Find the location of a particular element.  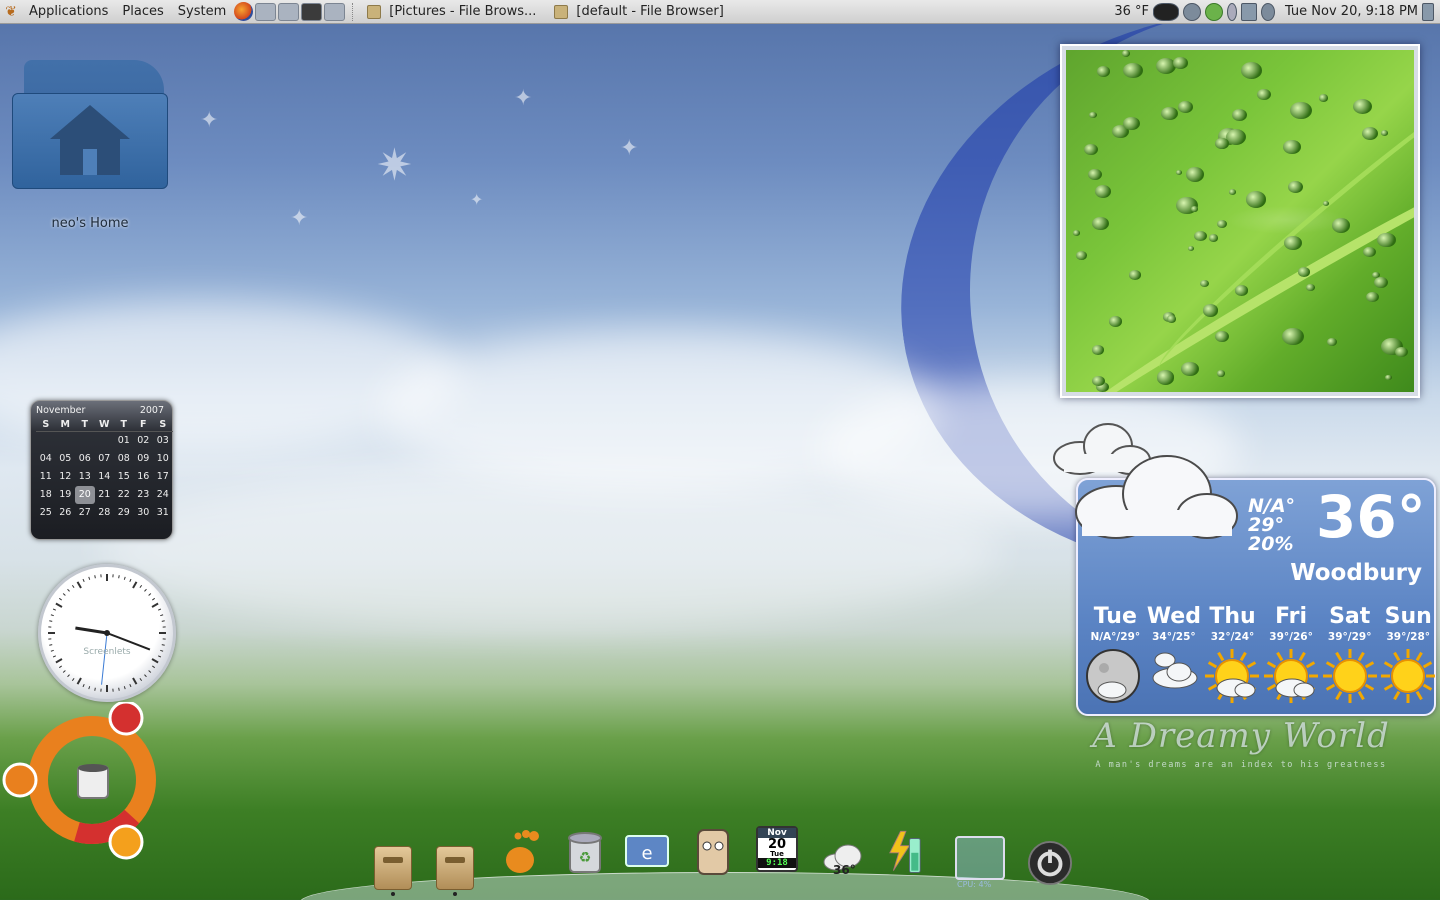

task-default-file-browser: [default - File Browser] is located at coordinates (638, 12).